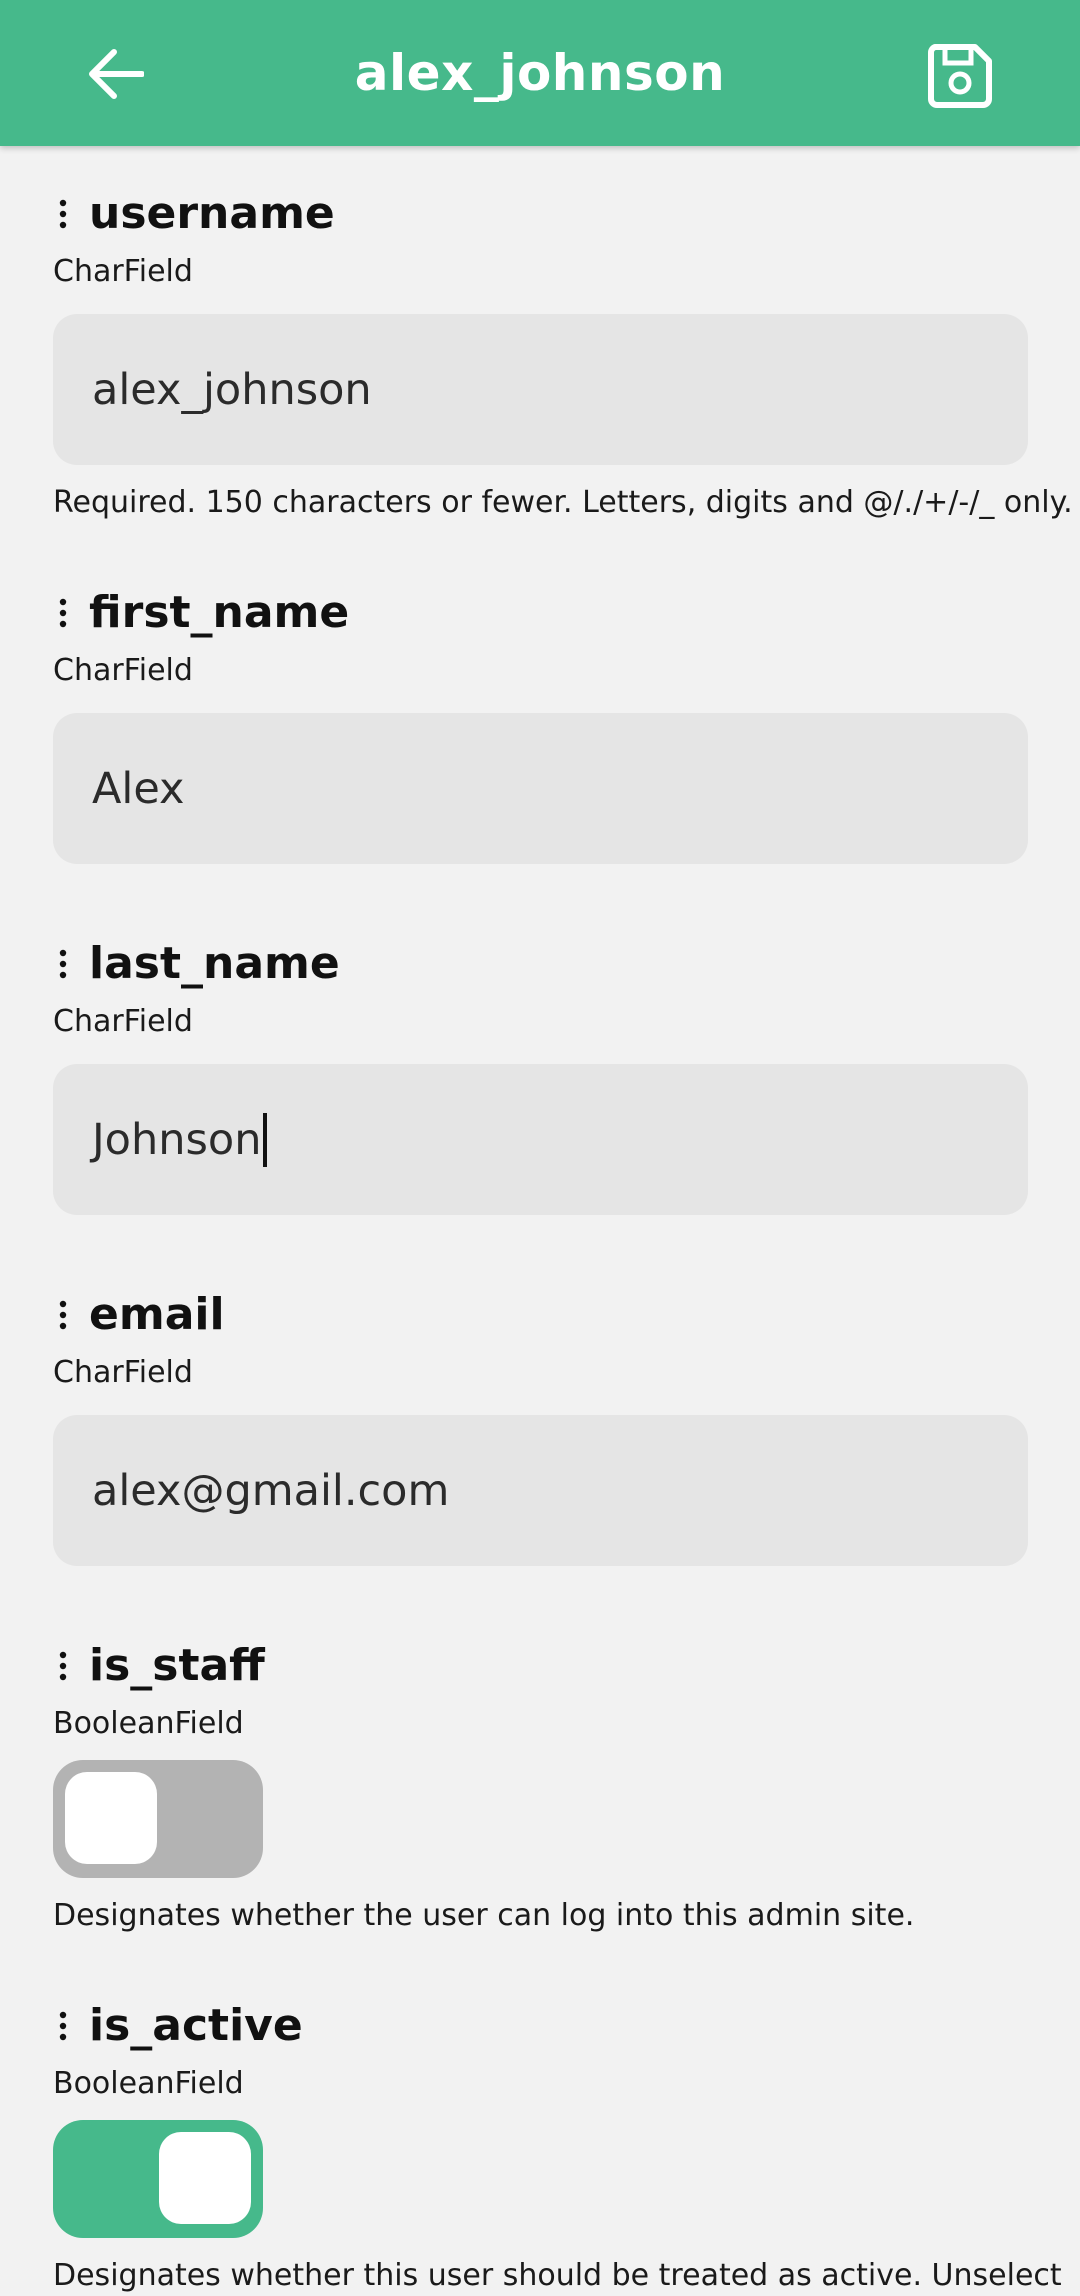 The width and height of the screenshot is (1080, 2296). Describe the element at coordinates (196, 2025) in the screenshot. I see `field-label: is_active` at that location.